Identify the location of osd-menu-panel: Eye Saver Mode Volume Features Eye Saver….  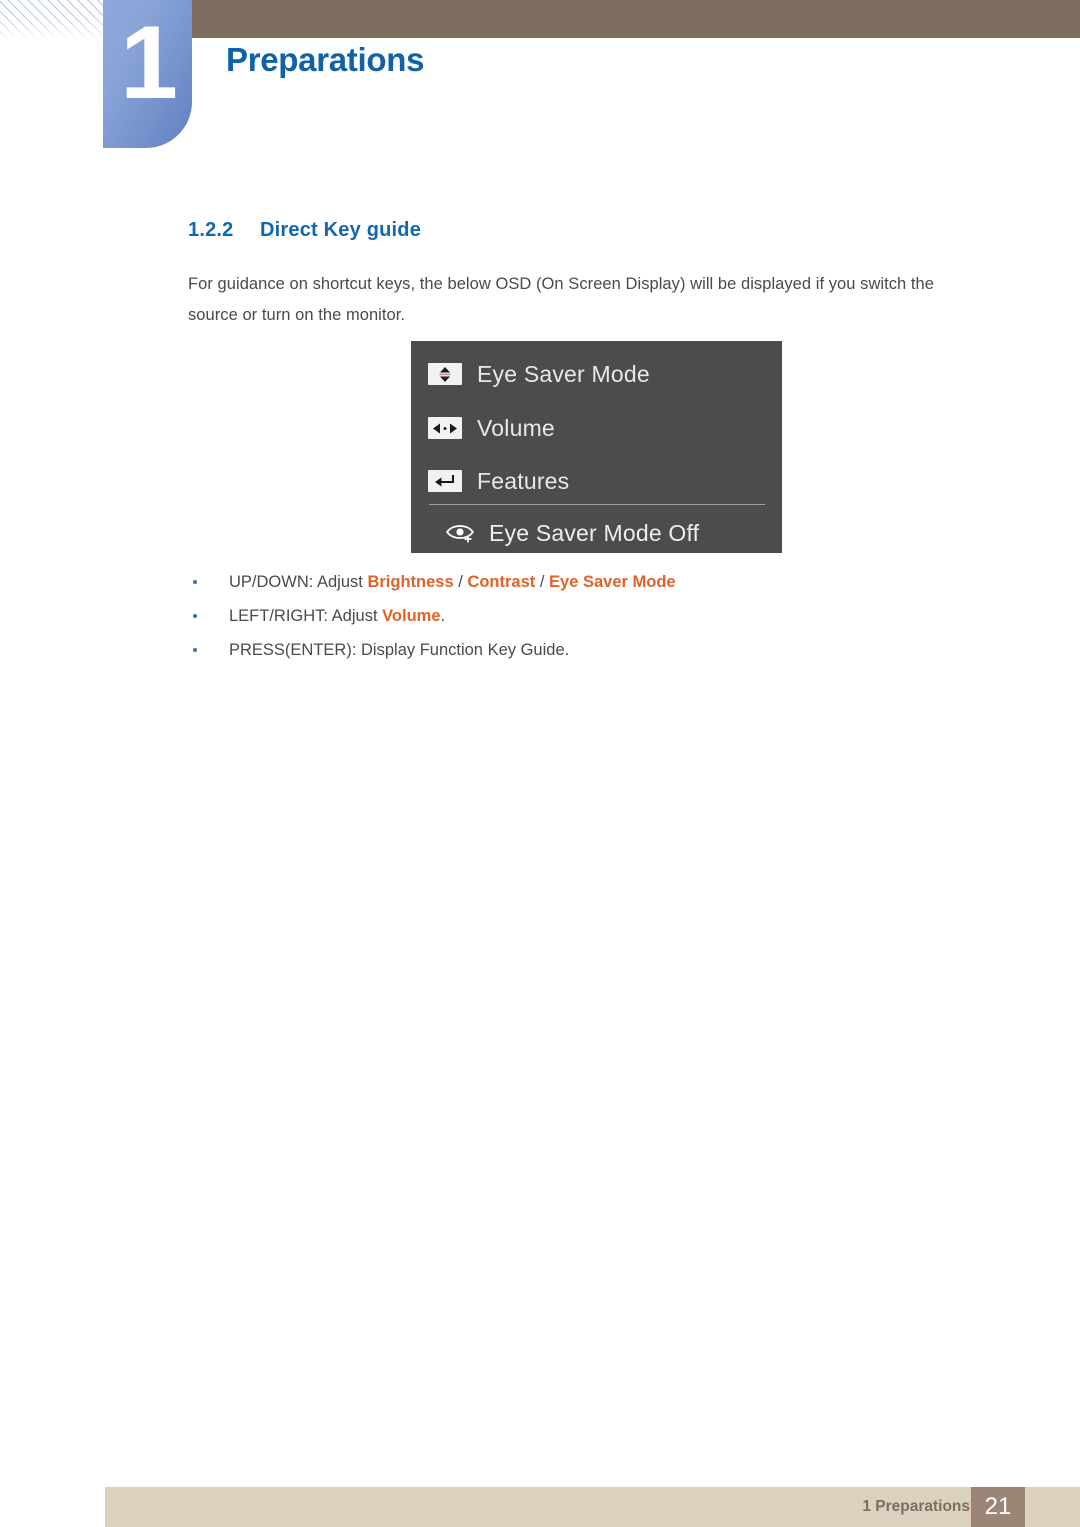
(596, 447).